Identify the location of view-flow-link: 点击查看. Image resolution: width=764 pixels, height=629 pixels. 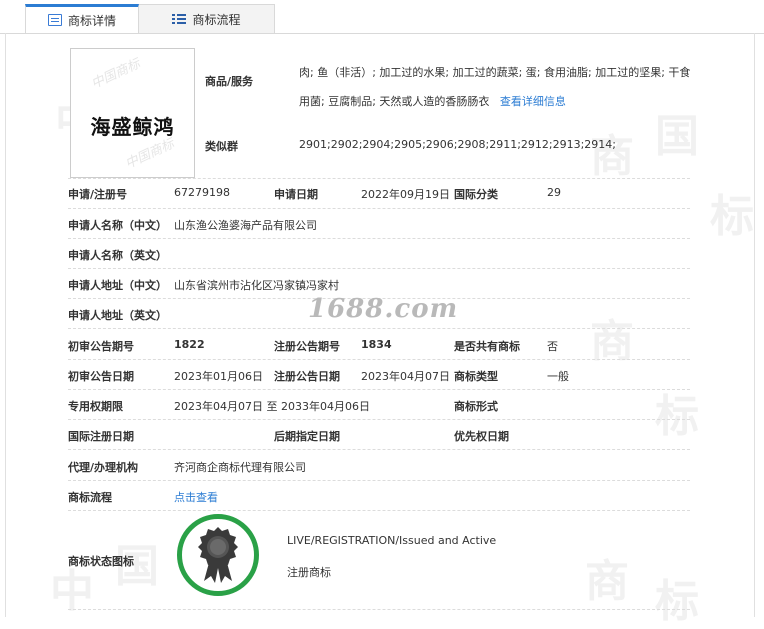
(196, 497).